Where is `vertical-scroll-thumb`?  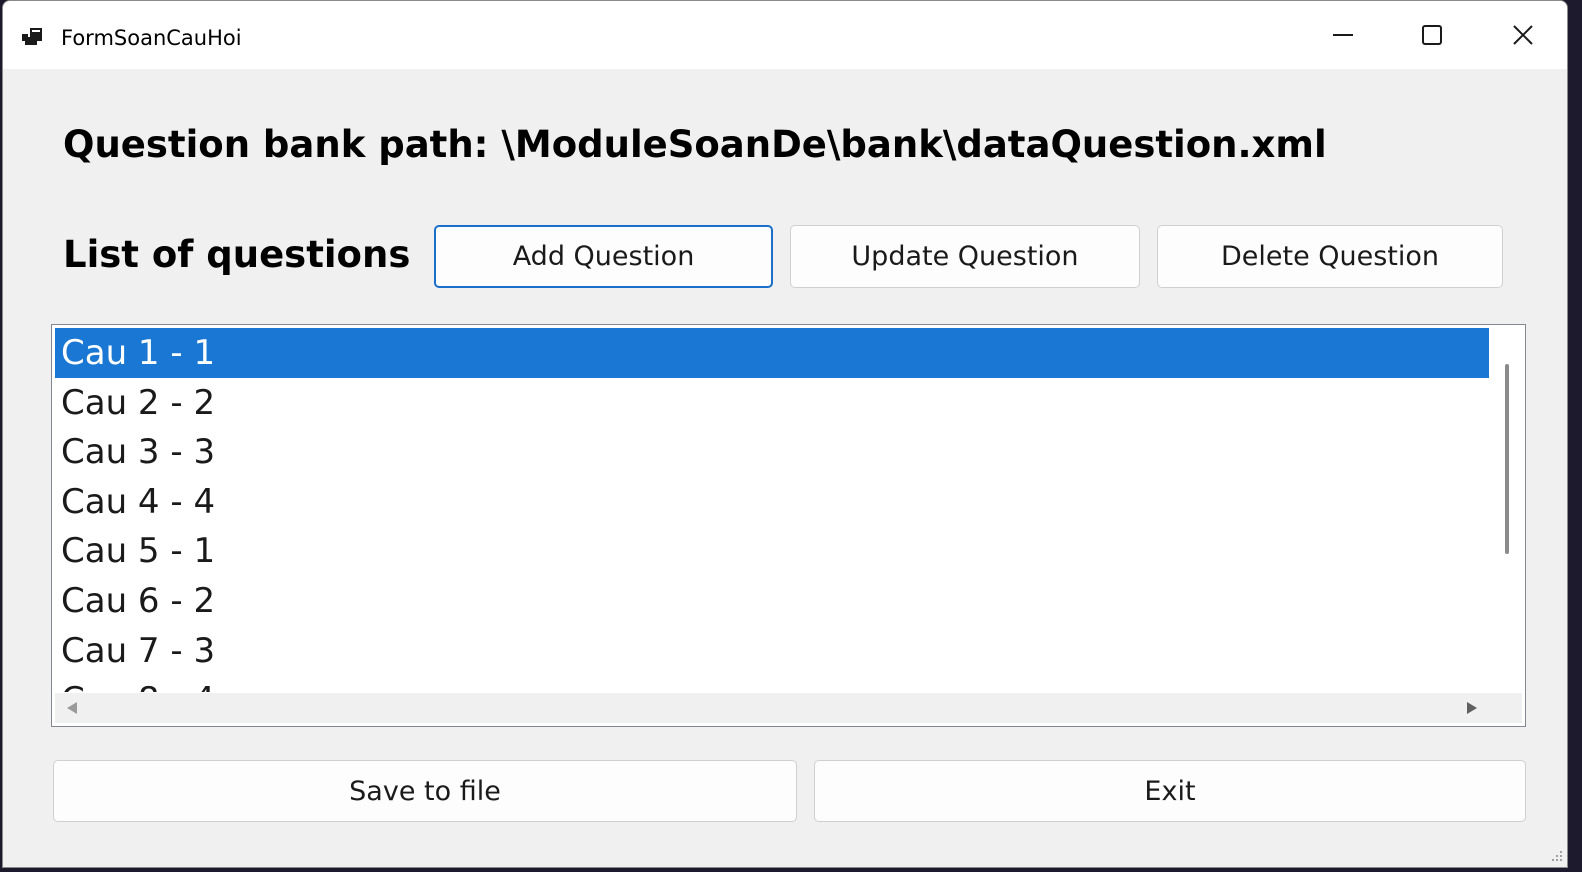 vertical-scroll-thumb is located at coordinates (1507, 459).